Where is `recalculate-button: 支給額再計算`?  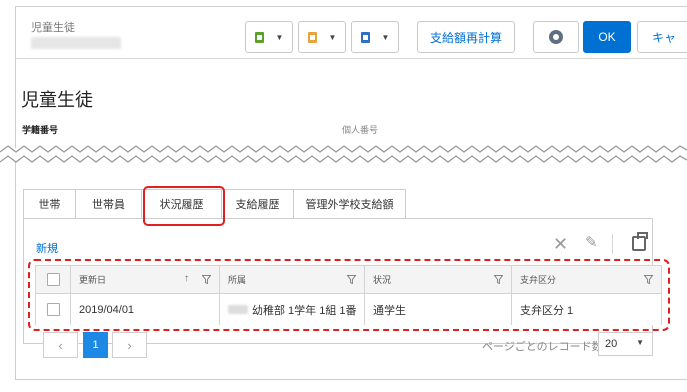 recalculate-button: 支給額再計算 is located at coordinates (466, 37).